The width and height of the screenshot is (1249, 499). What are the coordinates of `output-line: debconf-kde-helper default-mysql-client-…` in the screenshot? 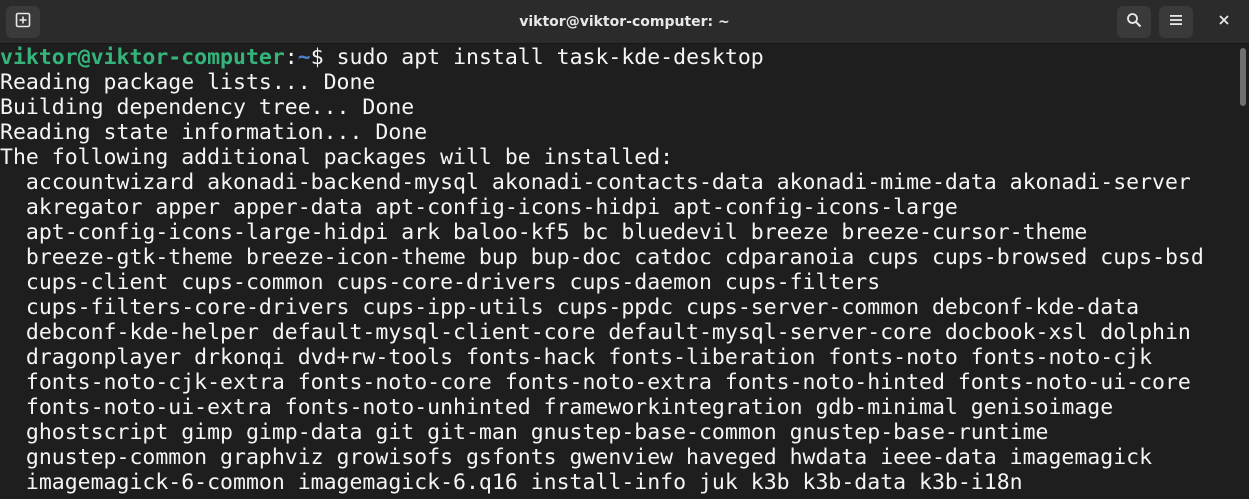 It's located at (595, 332).